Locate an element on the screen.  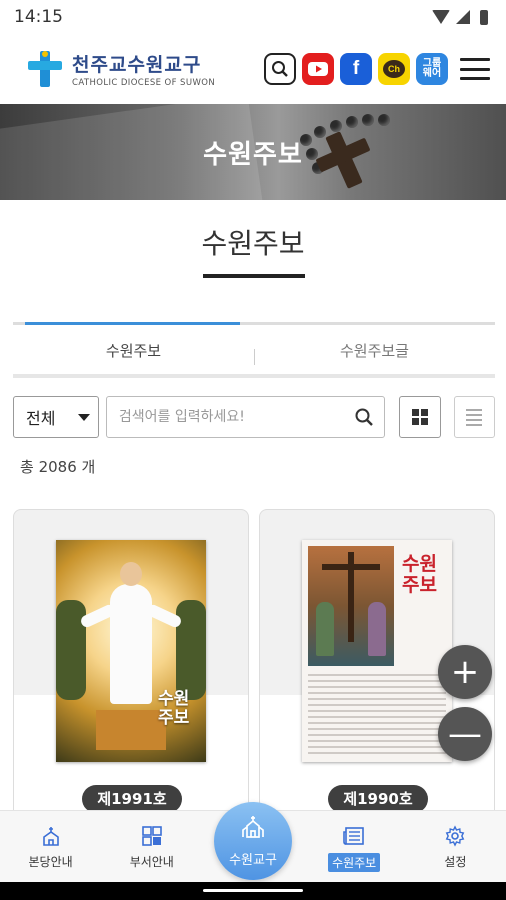
menu-icon is located at coordinates (475, 69).